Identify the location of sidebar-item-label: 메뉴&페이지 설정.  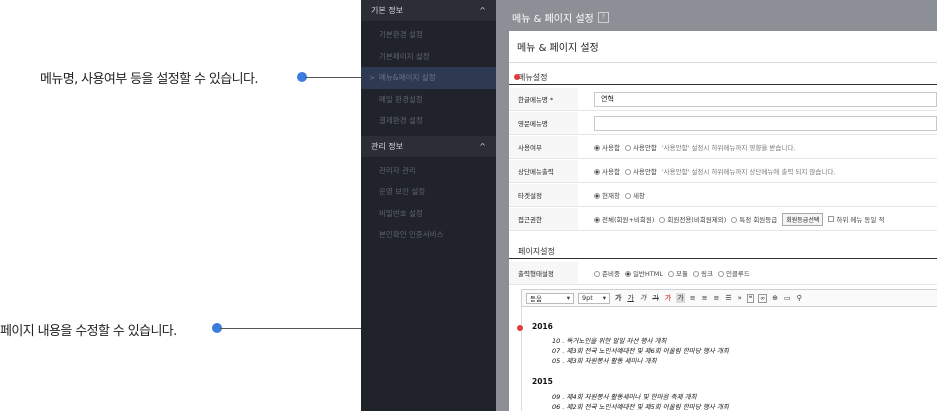
(407, 78).